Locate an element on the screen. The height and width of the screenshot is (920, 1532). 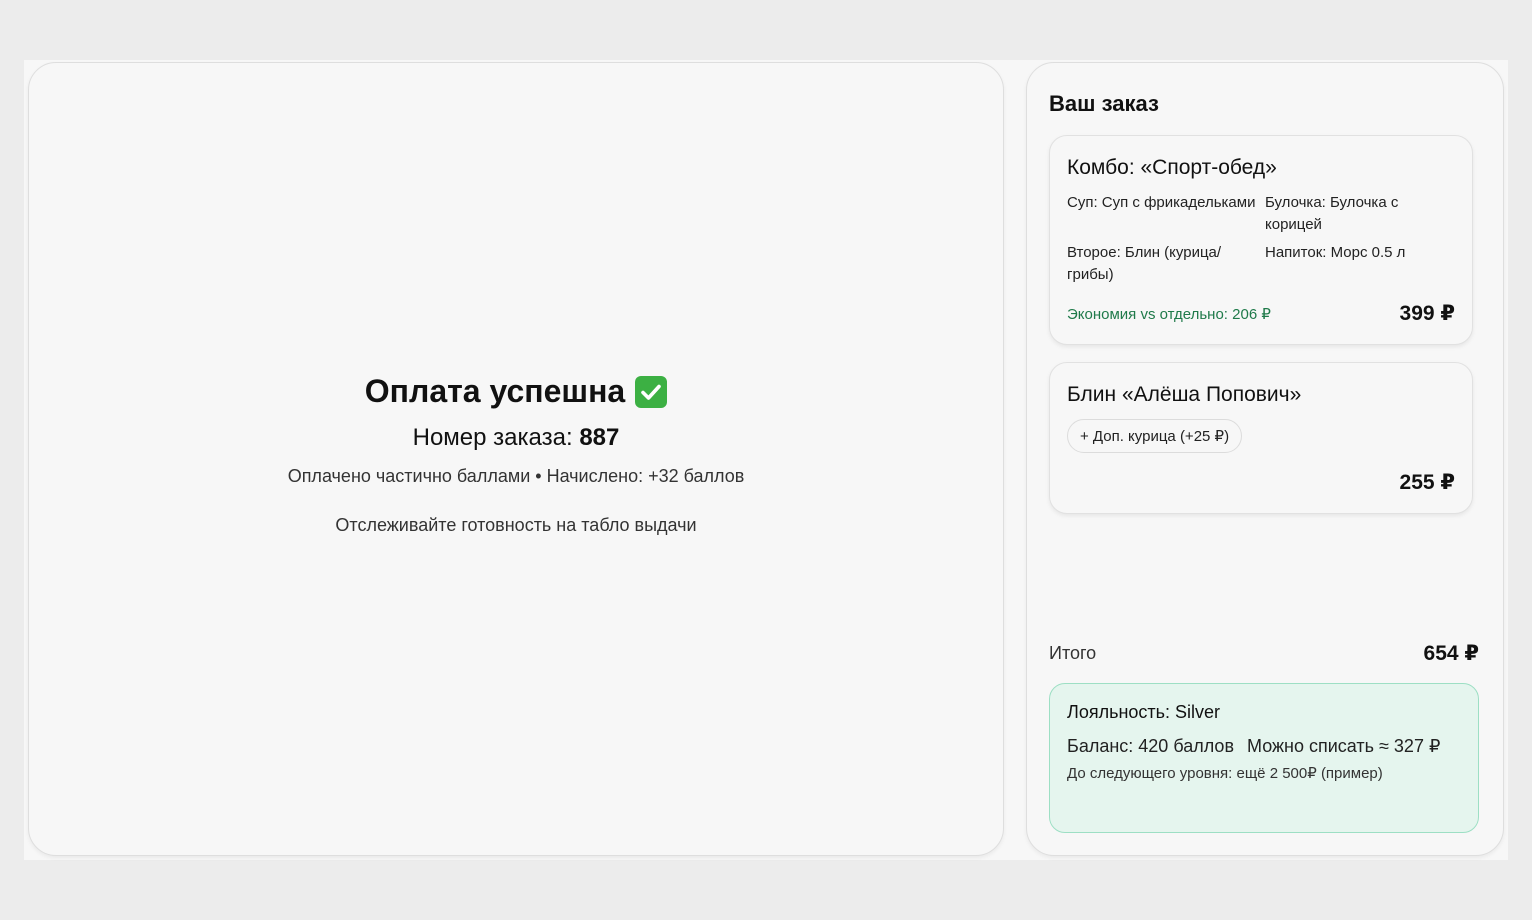
order-number-line: Номер заказа: 887 is located at coordinates (516, 438).